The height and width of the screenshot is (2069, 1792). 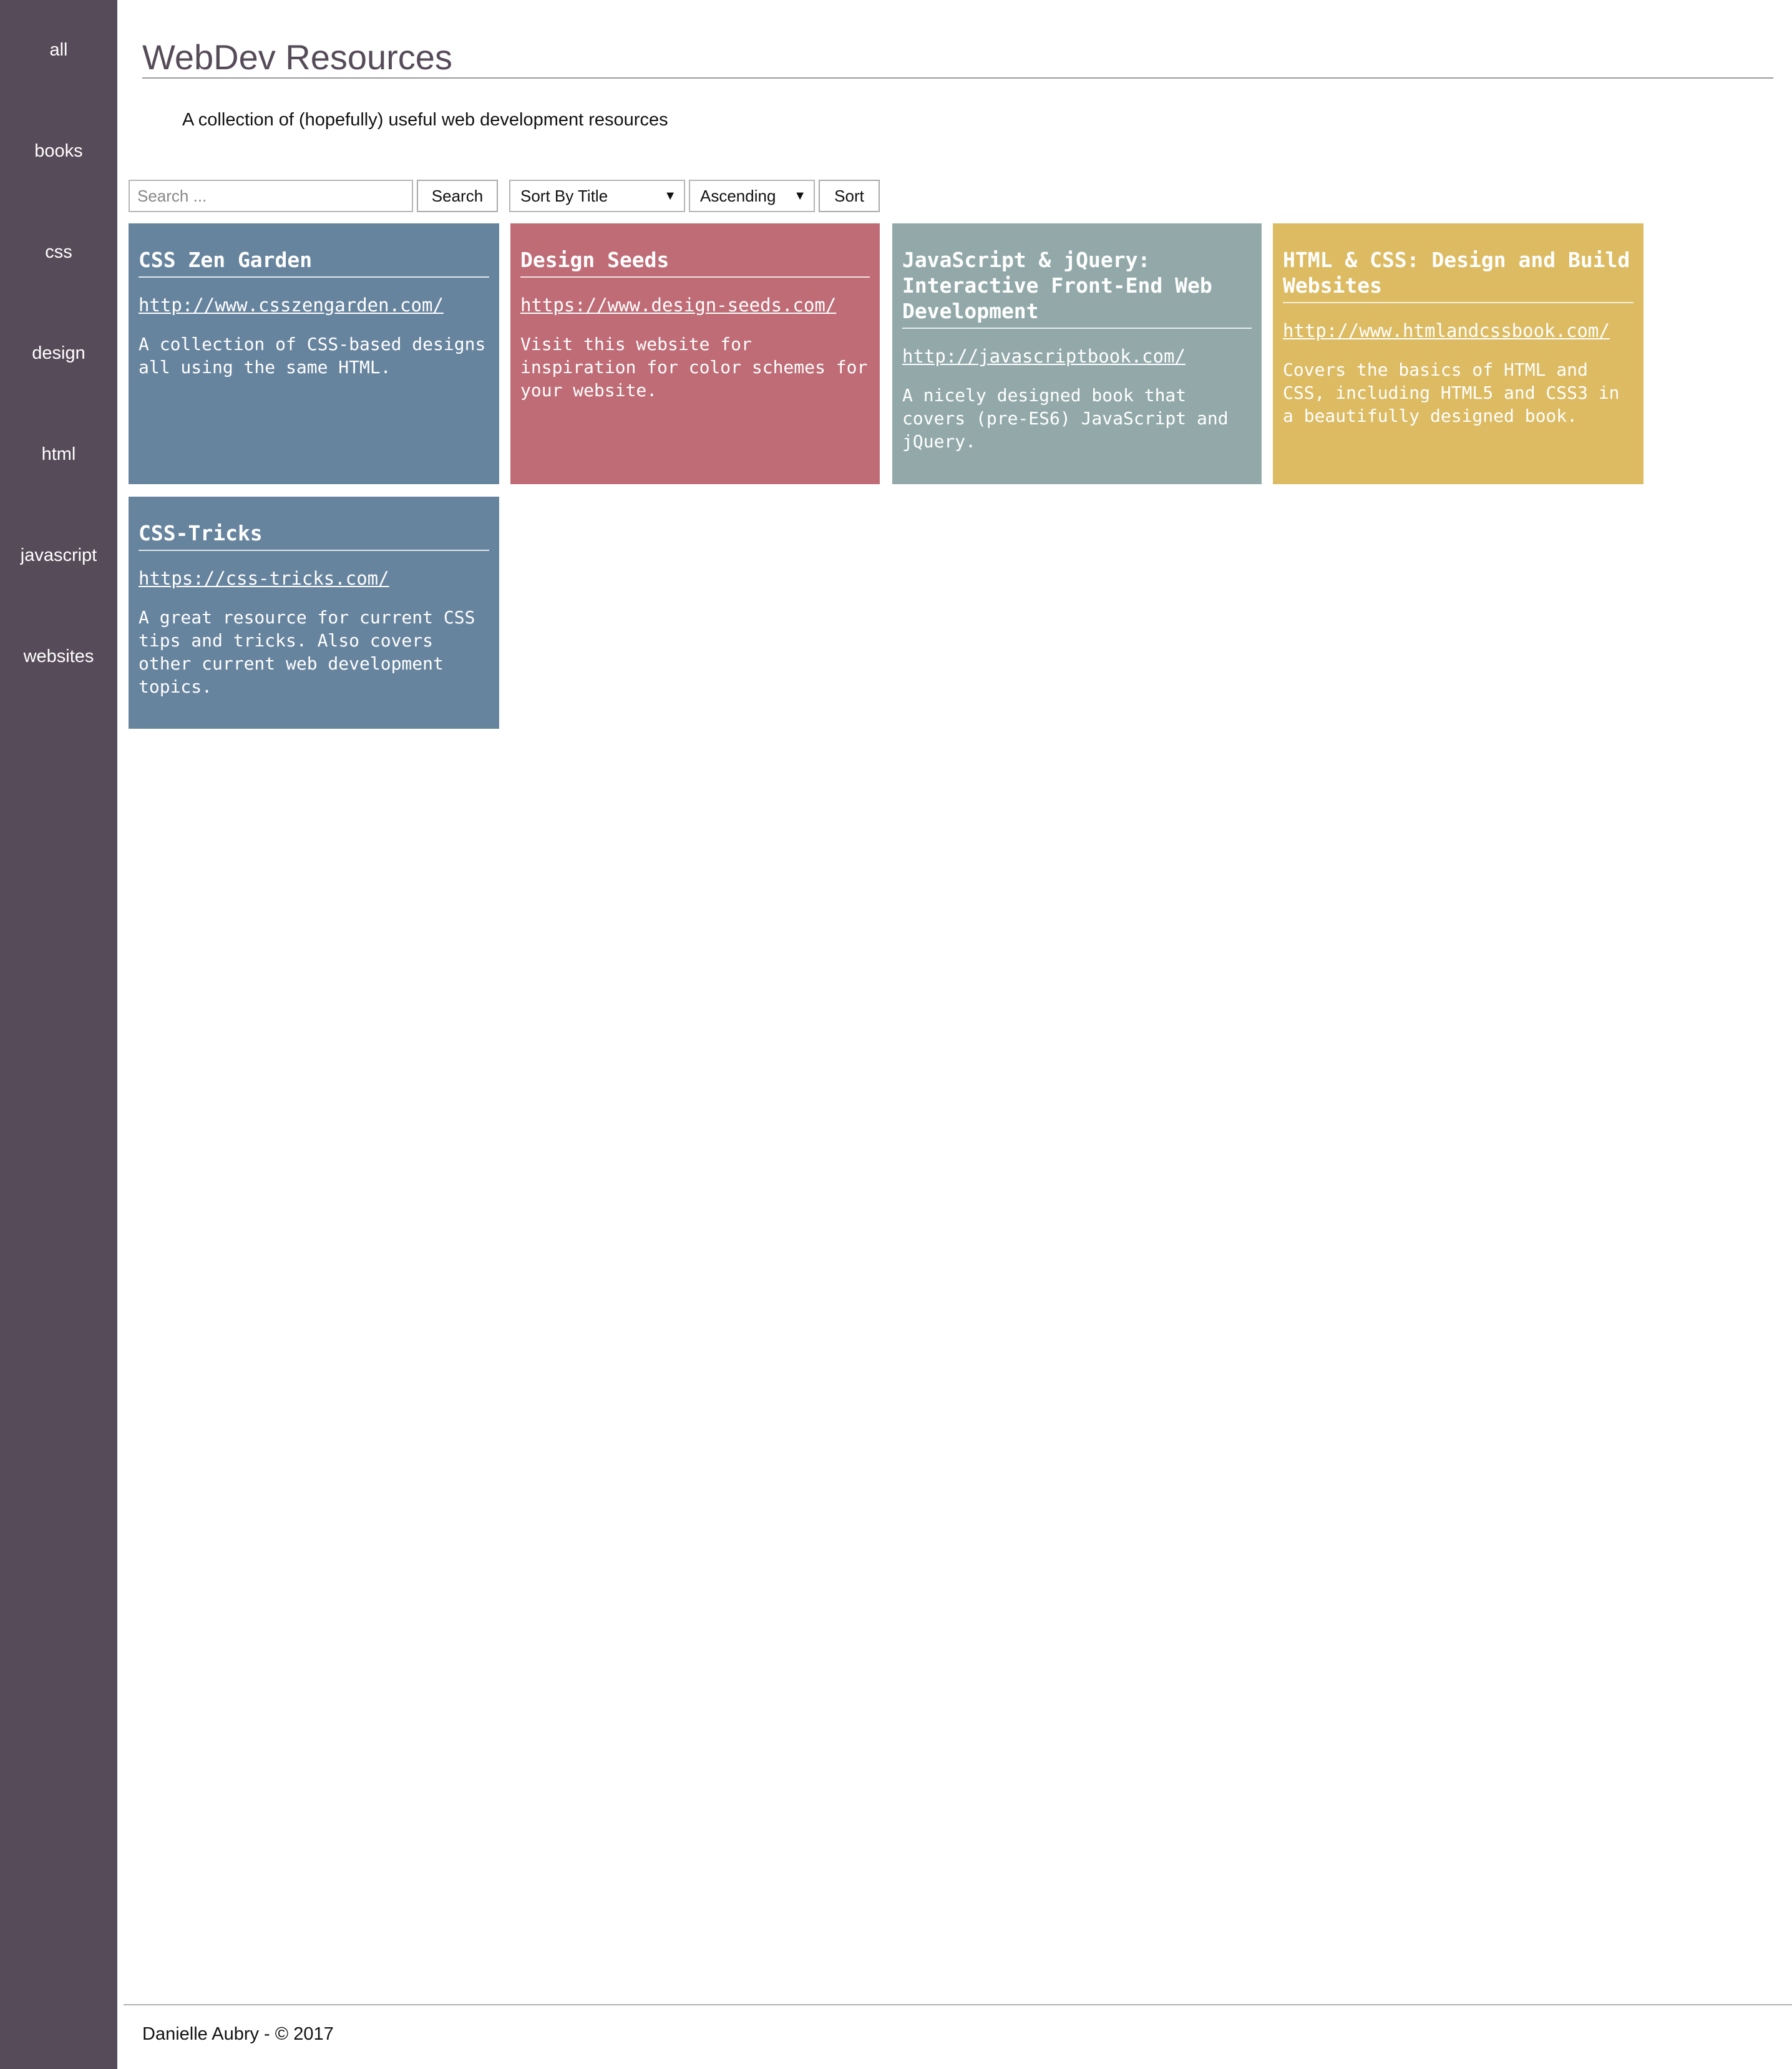 What do you see at coordinates (564, 196) in the screenshot?
I see `sort-field-value: Sort By Title` at bounding box center [564, 196].